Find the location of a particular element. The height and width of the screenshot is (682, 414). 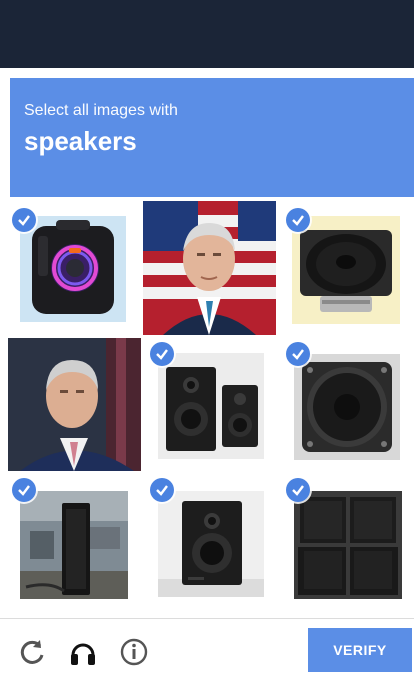

round-driver-image is located at coordinates (347, 407).